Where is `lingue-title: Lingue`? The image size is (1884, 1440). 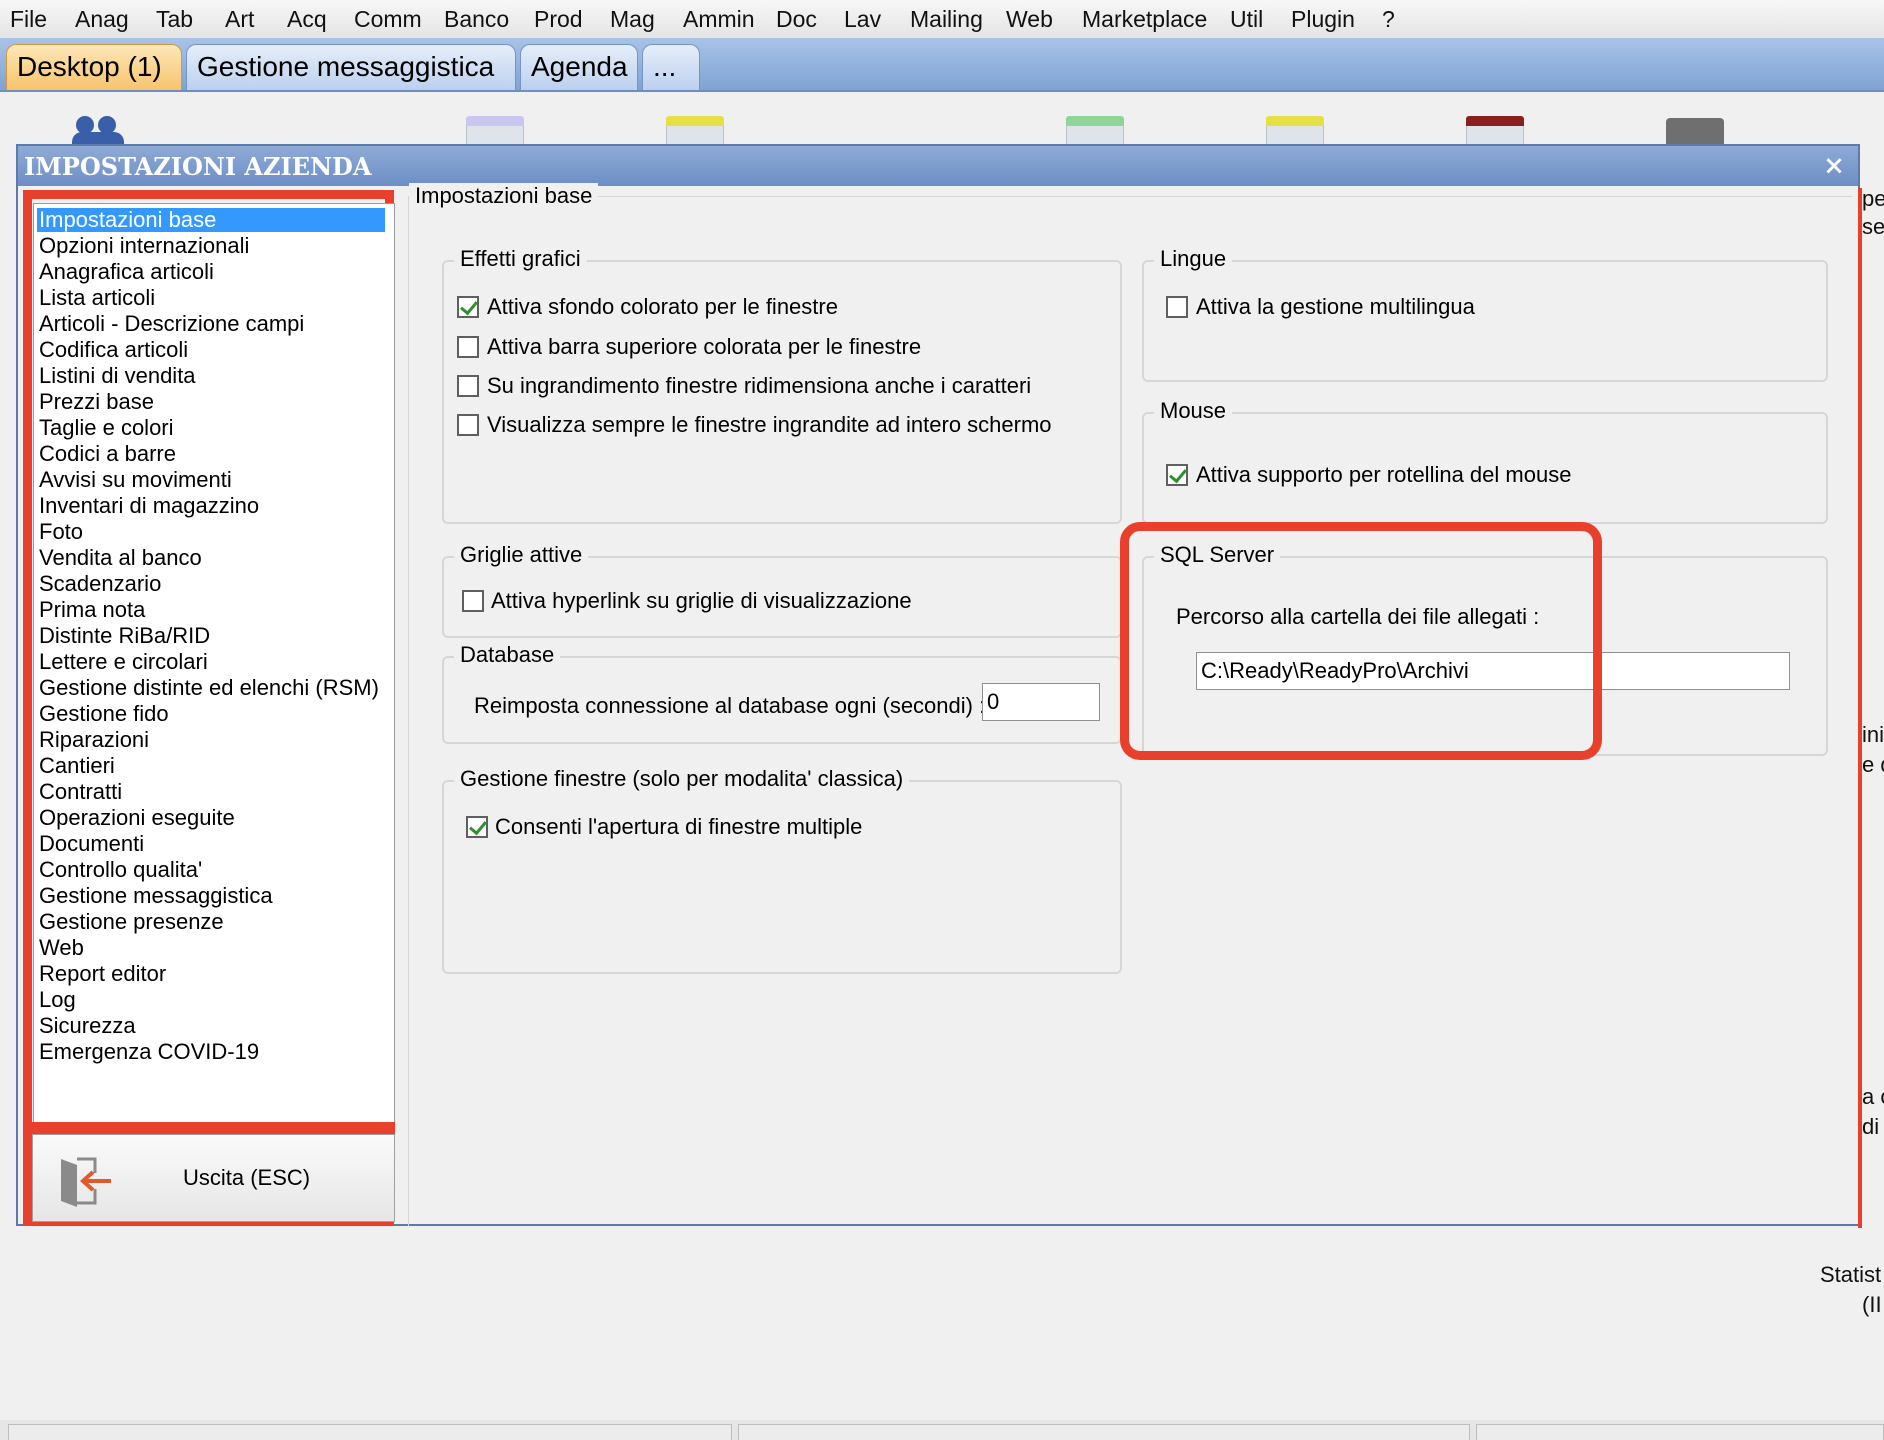 lingue-title: Lingue is located at coordinates (1193, 259).